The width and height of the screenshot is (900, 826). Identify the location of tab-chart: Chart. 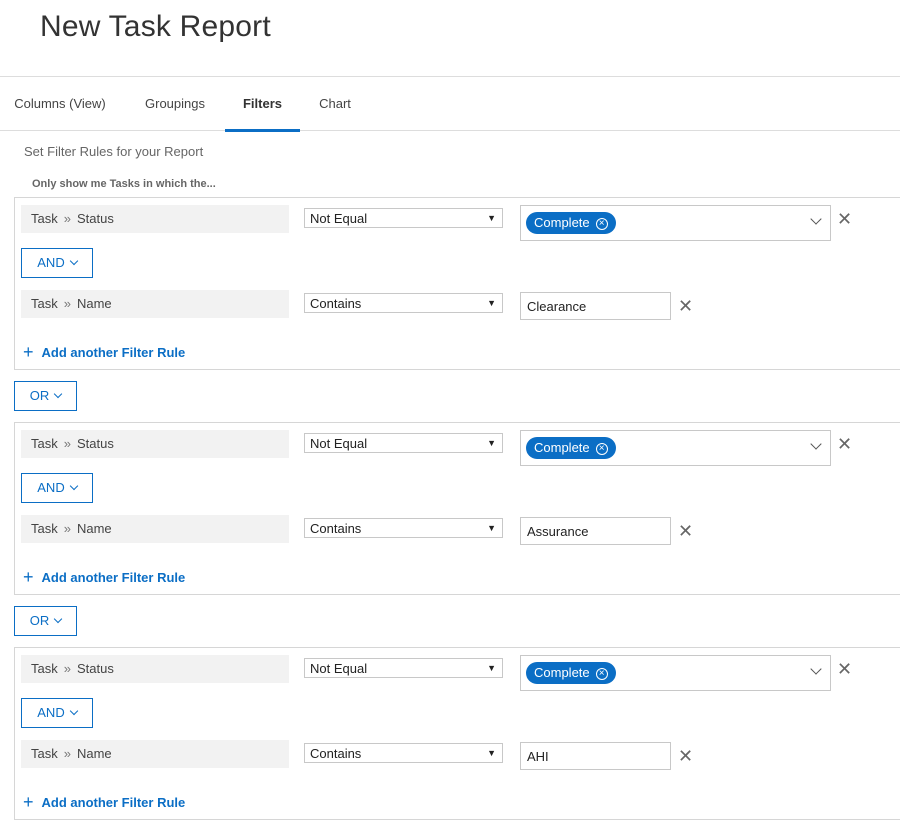
(335, 104).